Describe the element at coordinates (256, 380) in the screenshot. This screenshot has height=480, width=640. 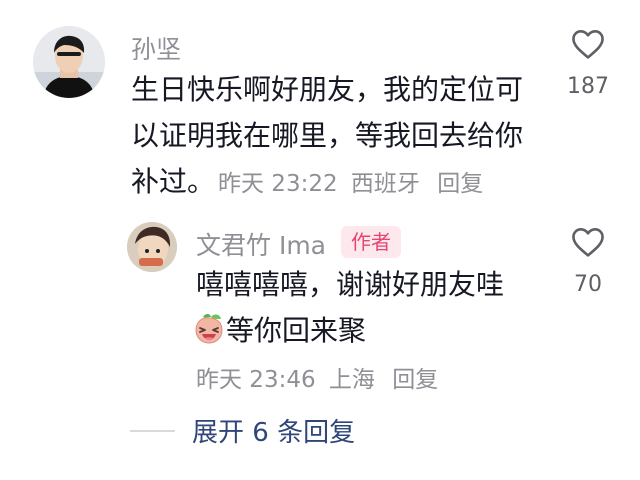
I see `reply-time: 昨天 23:46` at that location.